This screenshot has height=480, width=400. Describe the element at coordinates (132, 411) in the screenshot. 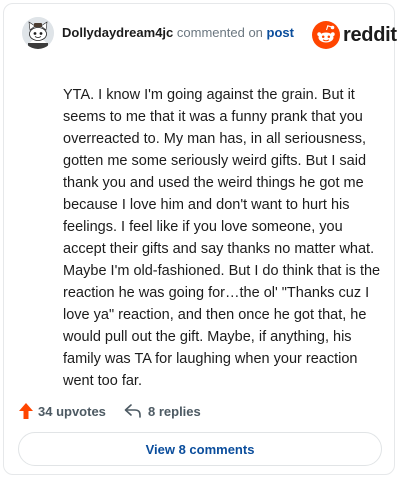

I see `reply-arrow-icon` at that location.